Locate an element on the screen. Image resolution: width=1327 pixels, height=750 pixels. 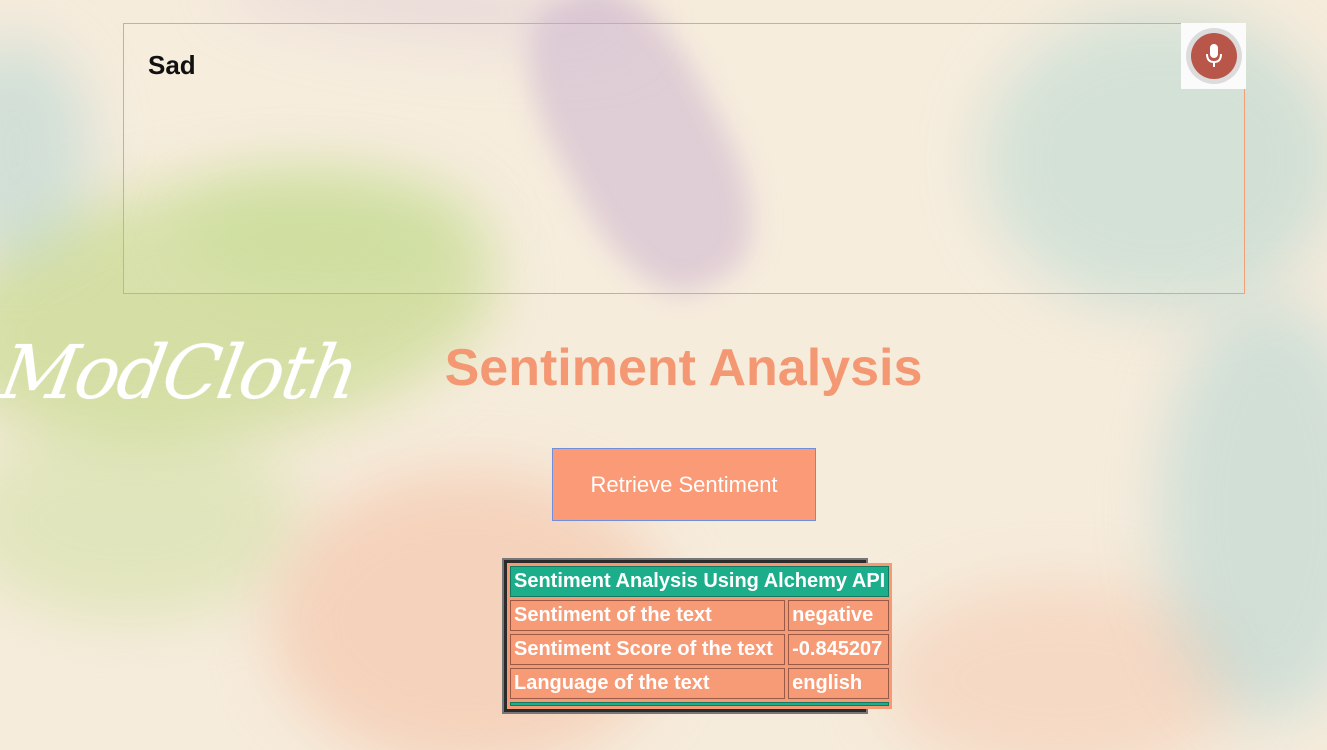
row-label: Sentiment Score of the text is located at coordinates (648, 649).